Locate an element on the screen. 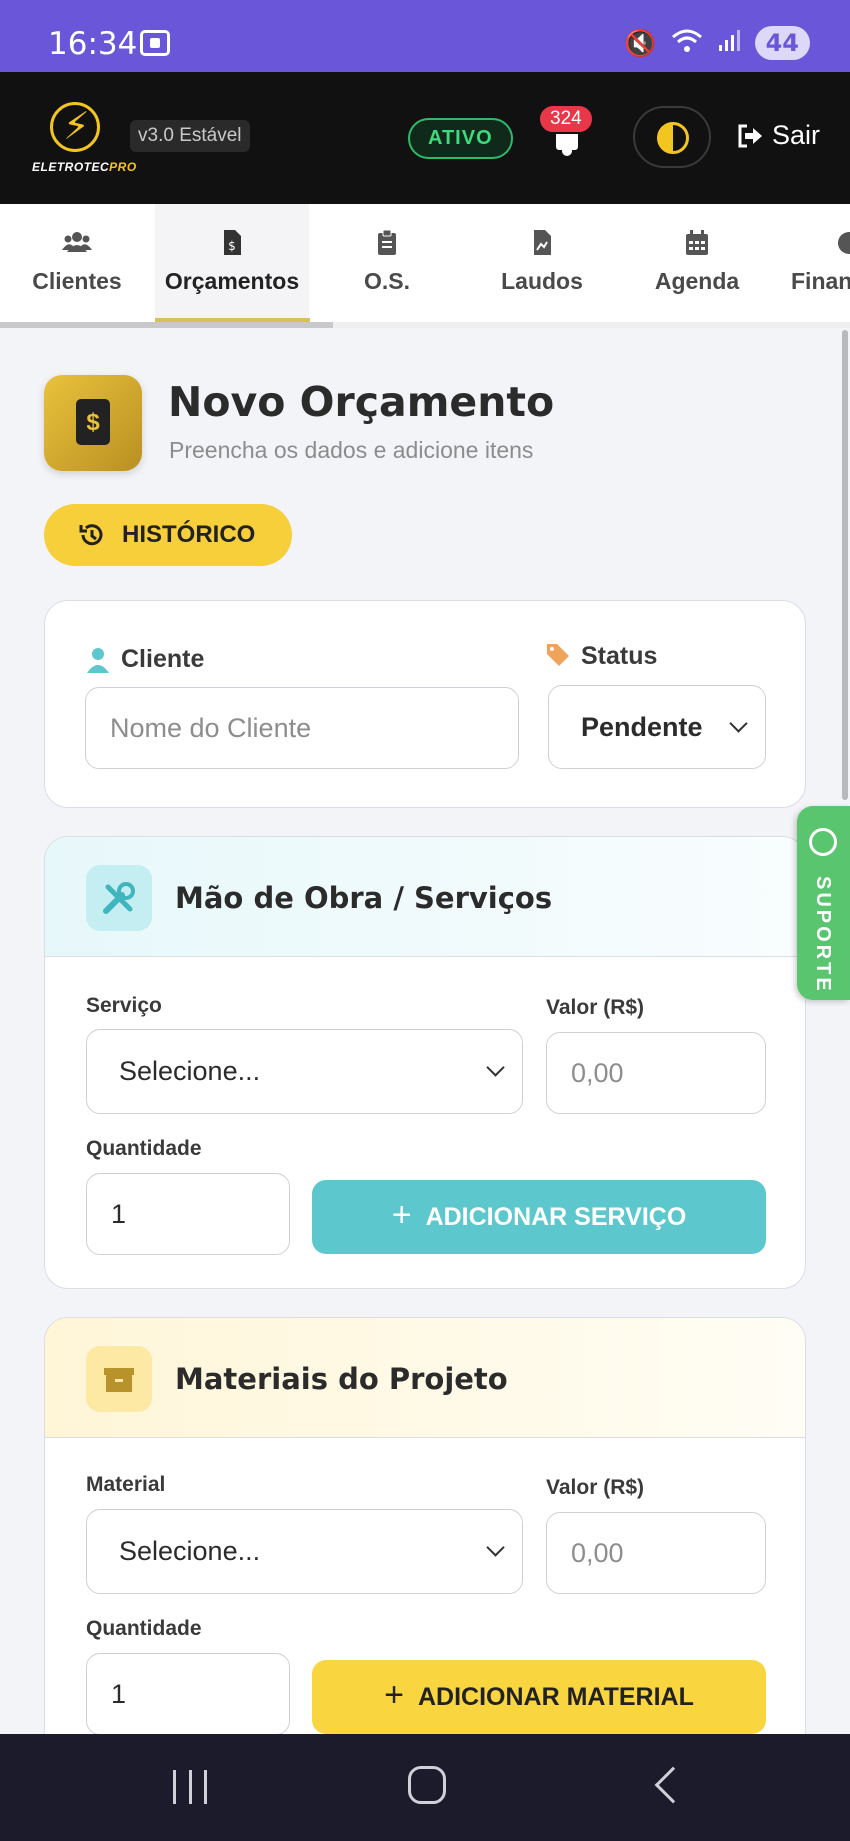 The image size is (850, 1841). users-icon is located at coordinates (77, 242).